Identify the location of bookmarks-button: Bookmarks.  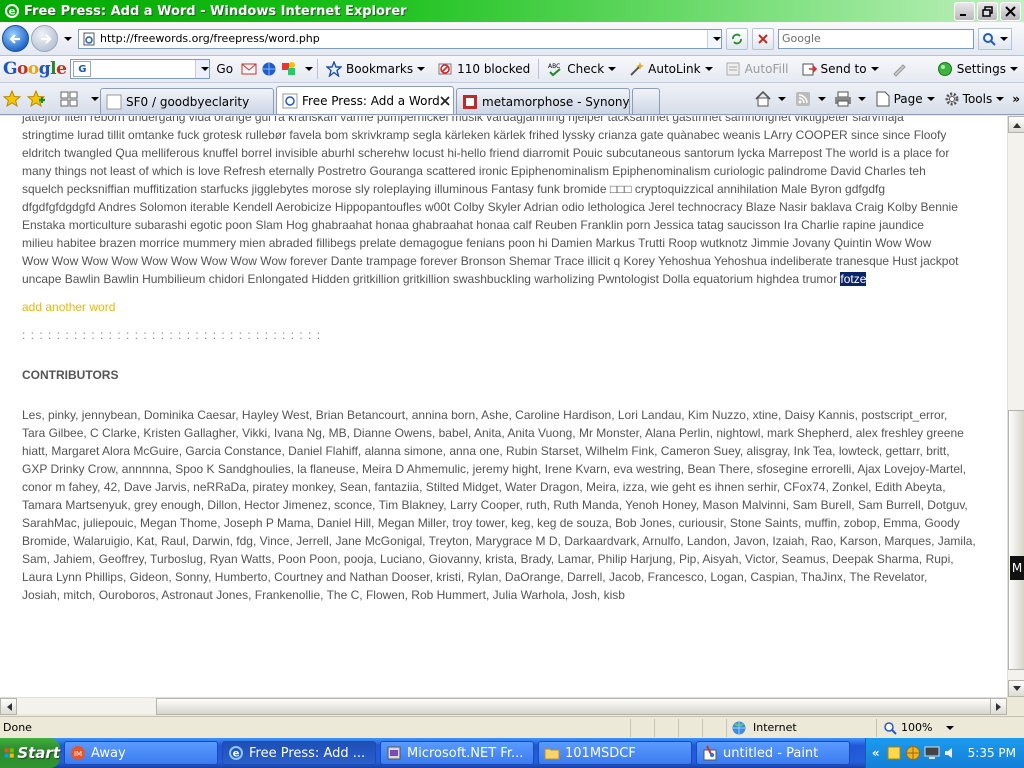
(375, 69).